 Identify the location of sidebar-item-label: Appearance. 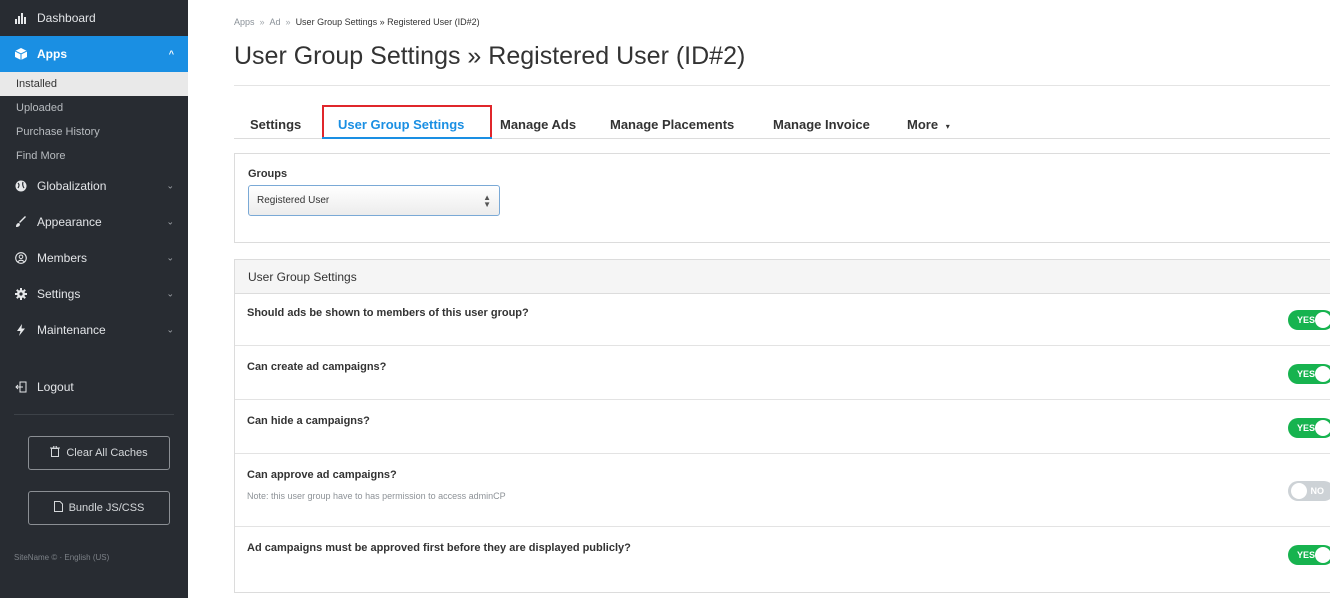
(69, 222).